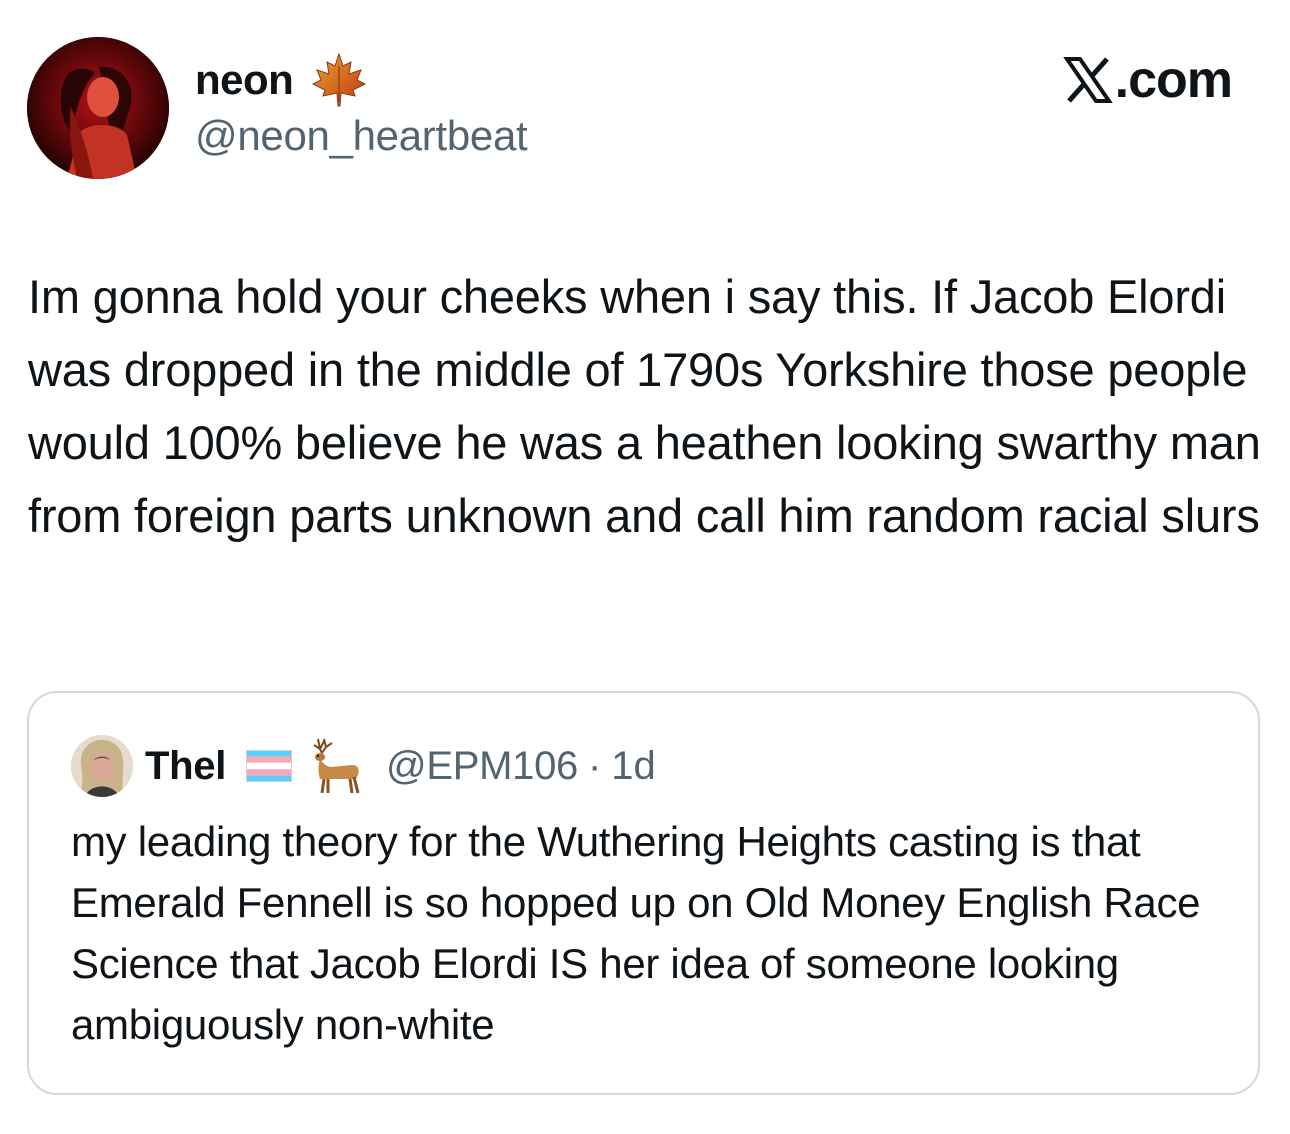  I want to click on quoted-tweet-timestamp: 1d, so click(633, 766).